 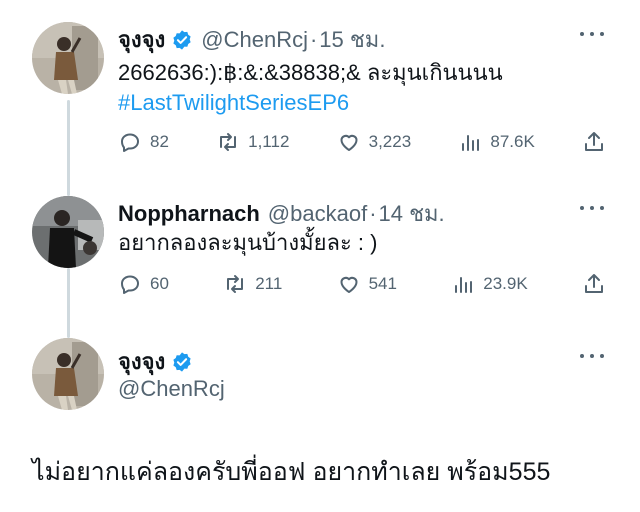 I want to click on views-button: 23.9K, so click(x=489, y=284).